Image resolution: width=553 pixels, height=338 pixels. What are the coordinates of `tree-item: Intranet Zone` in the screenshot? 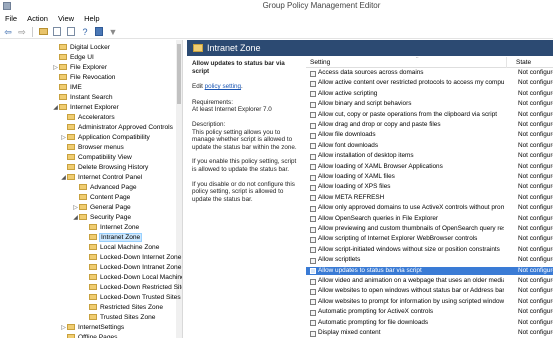 It's located at (112, 237).